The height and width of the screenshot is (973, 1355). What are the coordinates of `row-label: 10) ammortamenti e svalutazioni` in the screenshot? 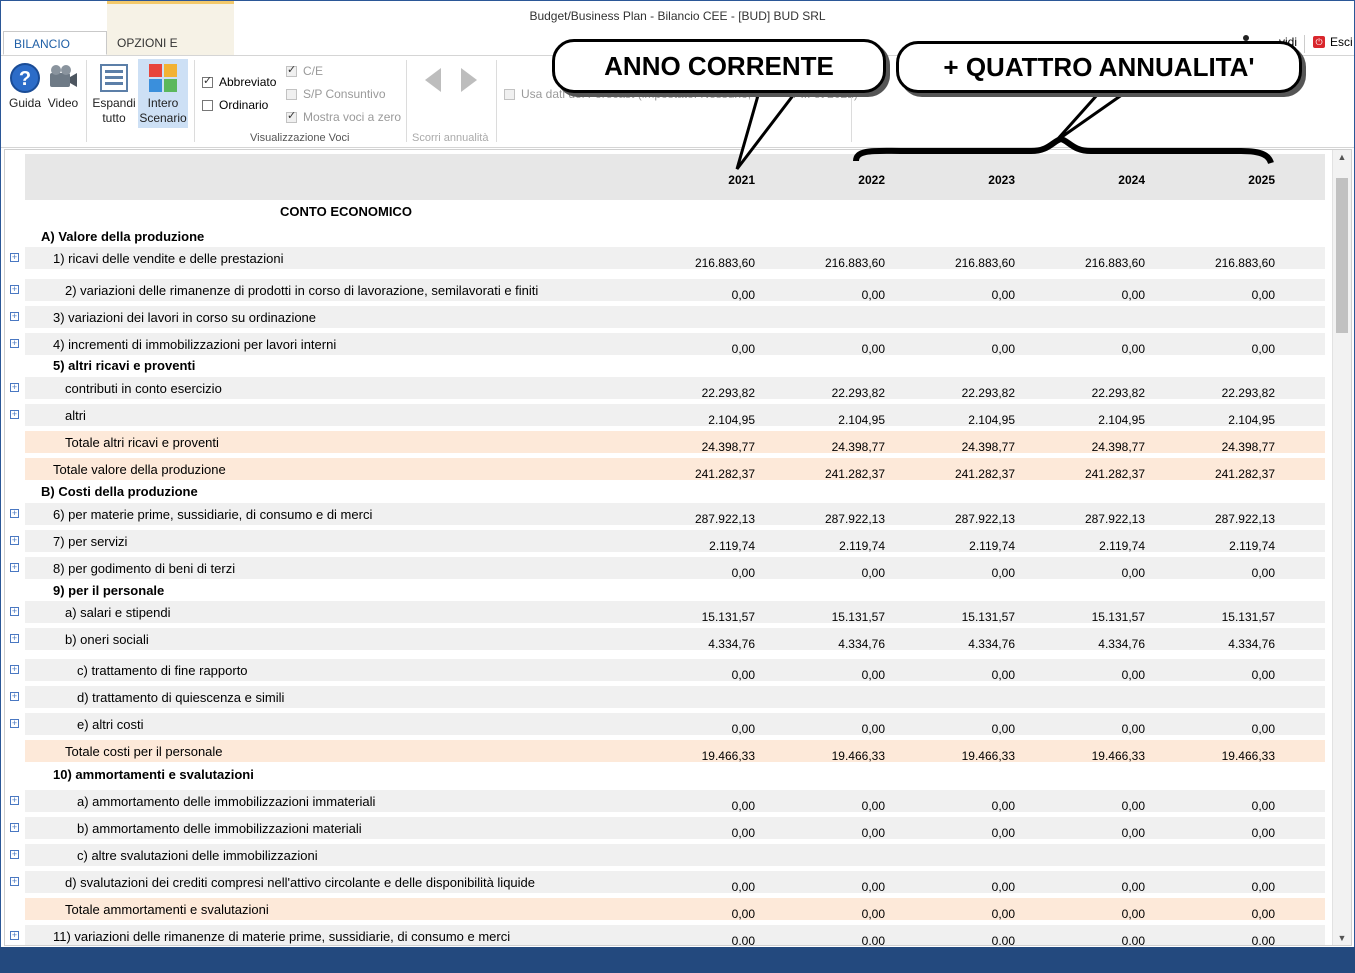 It's located at (153, 774).